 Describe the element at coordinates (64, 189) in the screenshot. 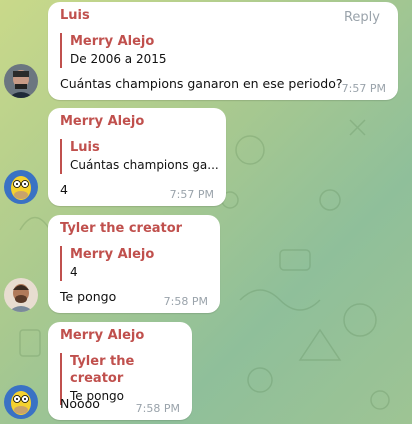

I see `message-text: 4` at that location.